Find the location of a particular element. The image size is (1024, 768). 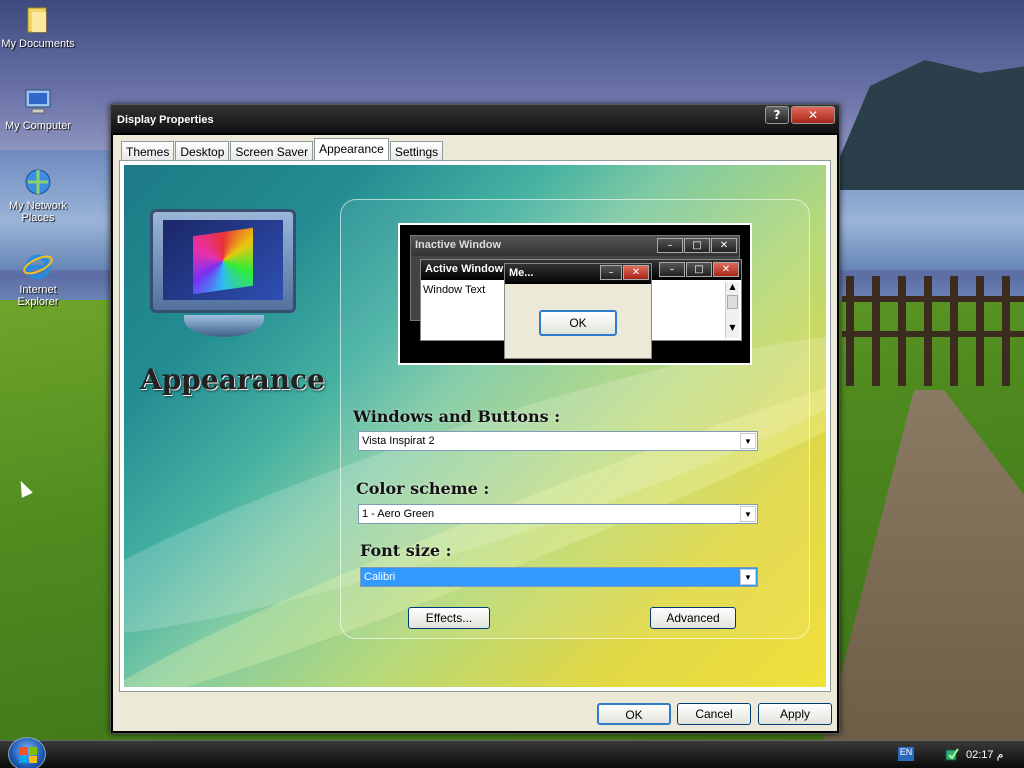

start-button is located at coordinates (27, 752).